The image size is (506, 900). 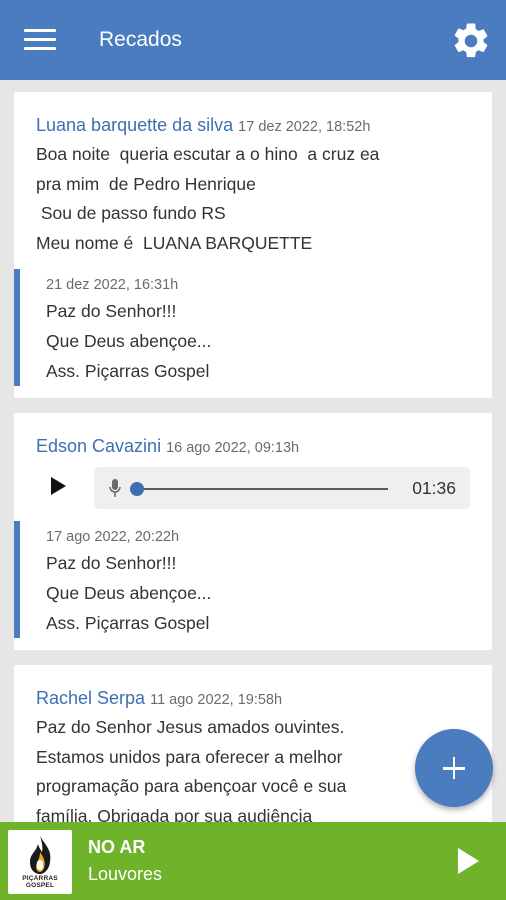 I want to click on plus-icon, so click(x=454, y=768).